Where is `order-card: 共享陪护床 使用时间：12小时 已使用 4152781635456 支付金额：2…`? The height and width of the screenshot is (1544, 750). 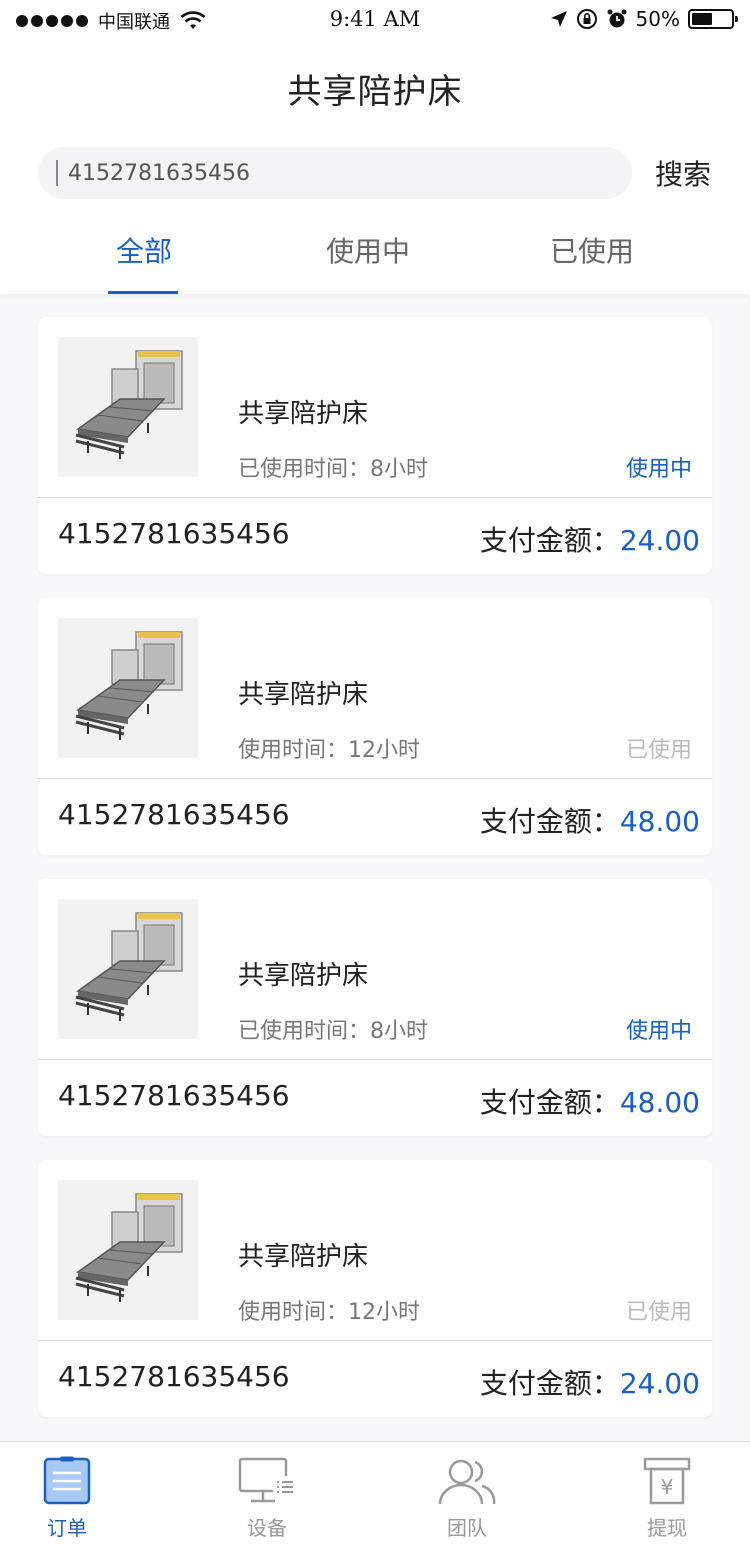
order-card: 共享陪护床 使用时间：12小时 已使用 4152781635456 支付金额：2… is located at coordinates (375, 1288).